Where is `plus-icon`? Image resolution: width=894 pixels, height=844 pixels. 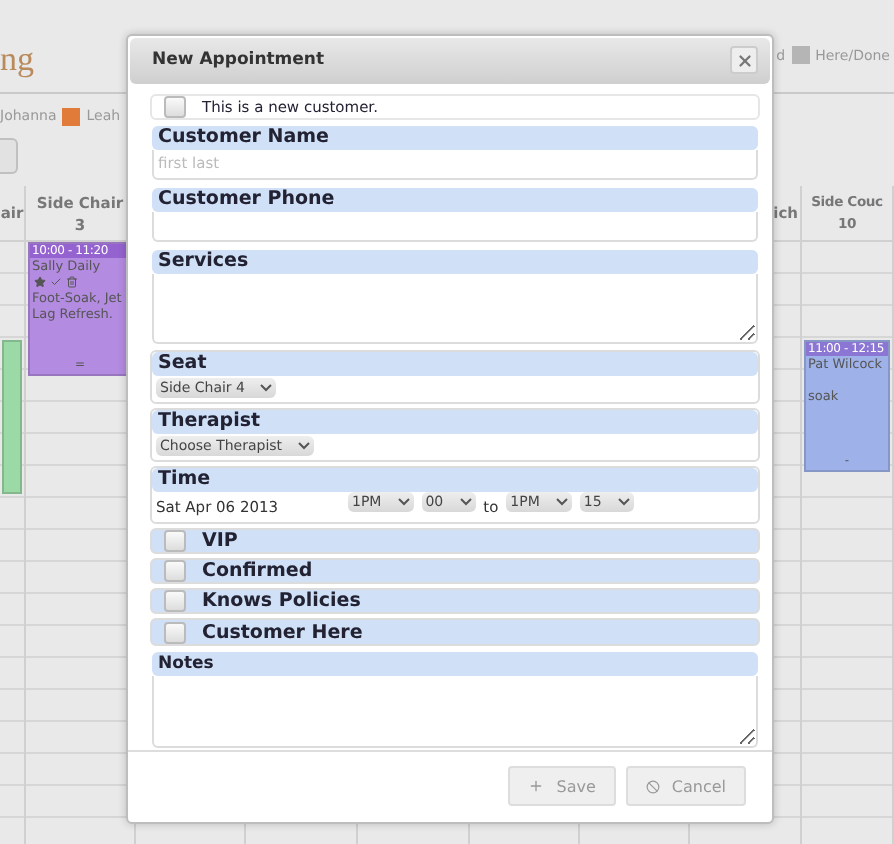
plus-icon is located at coordinates (536, 786).